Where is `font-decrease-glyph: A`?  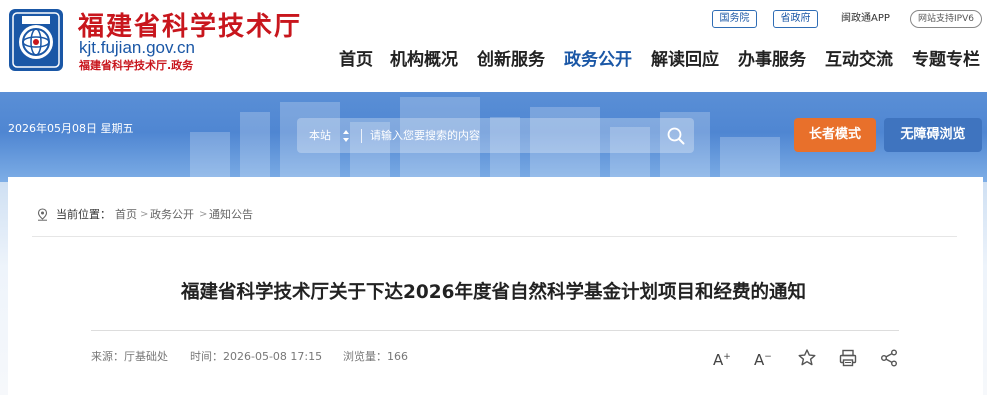 font-decrease-glyph: A is located at coordinates (759, 360).